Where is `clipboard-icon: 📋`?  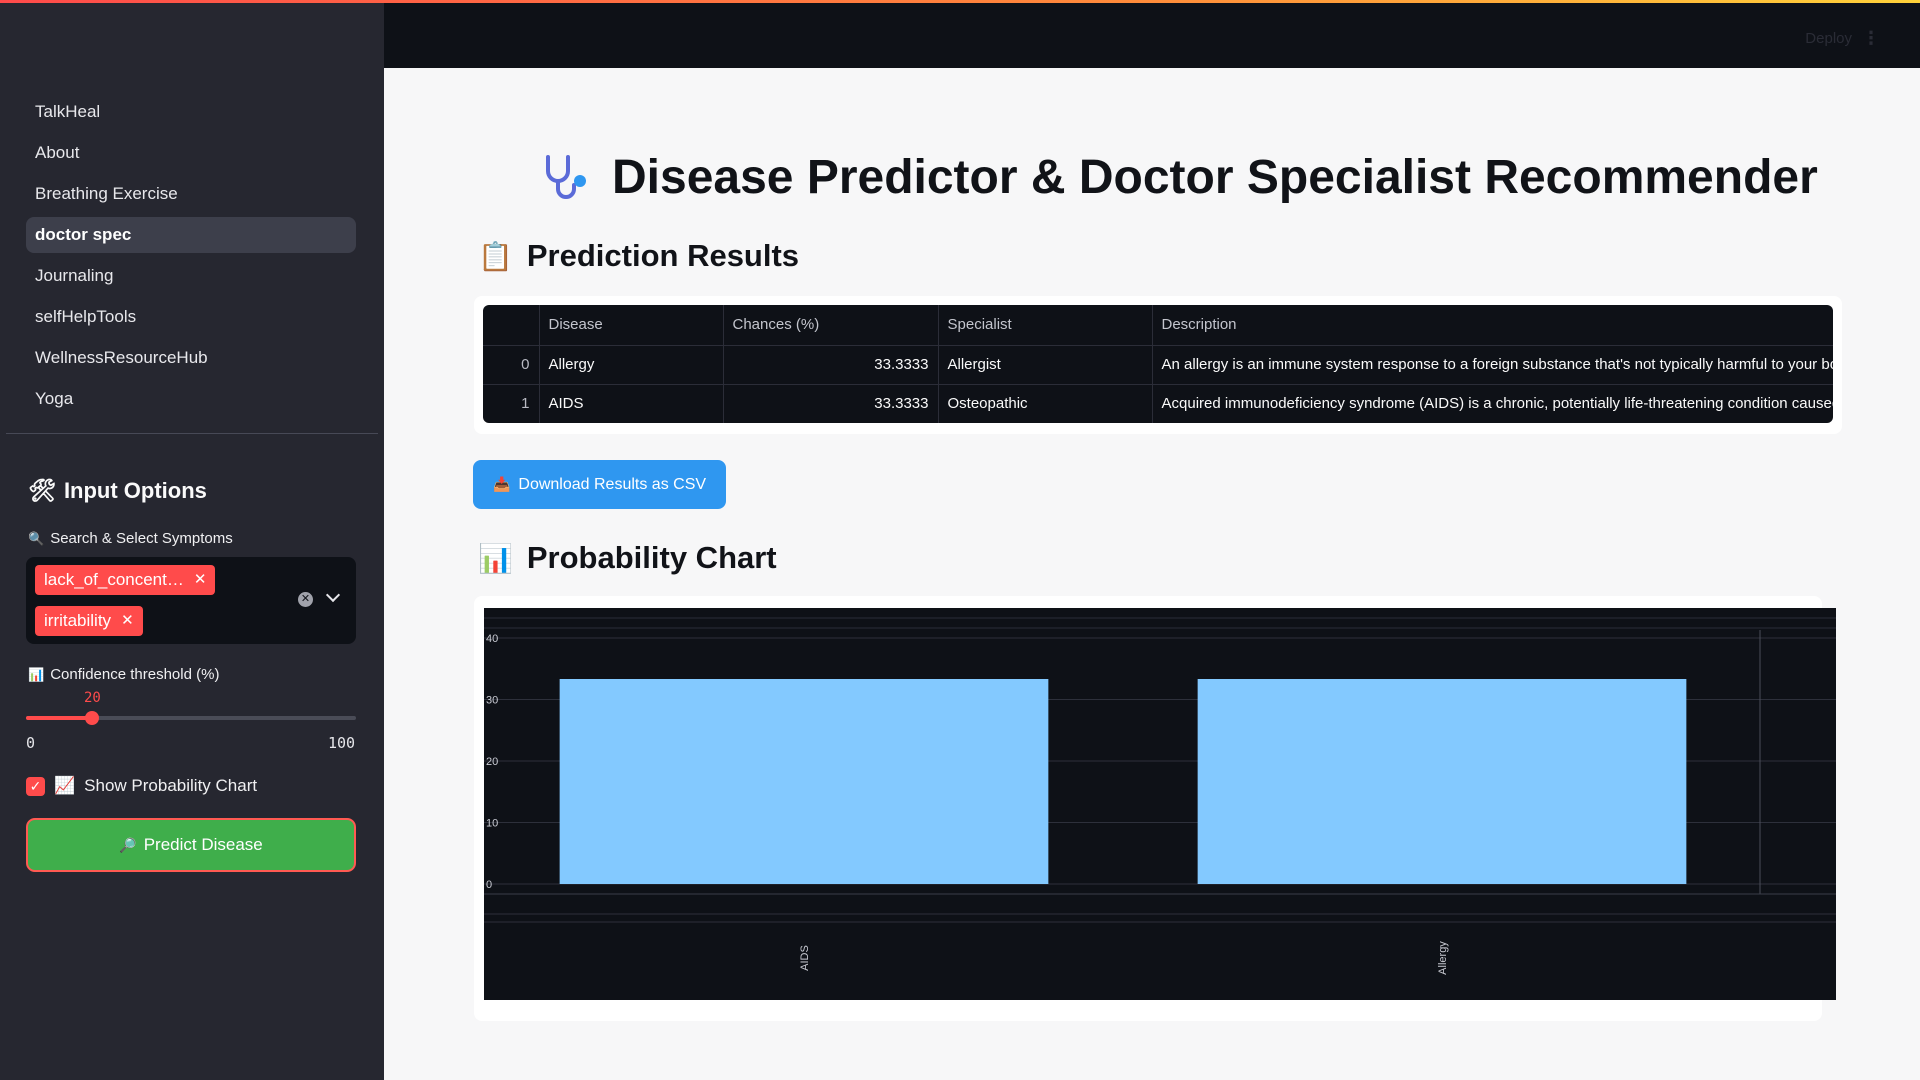 clipboard-icon: 📋 is located at coordinates (495, 256).